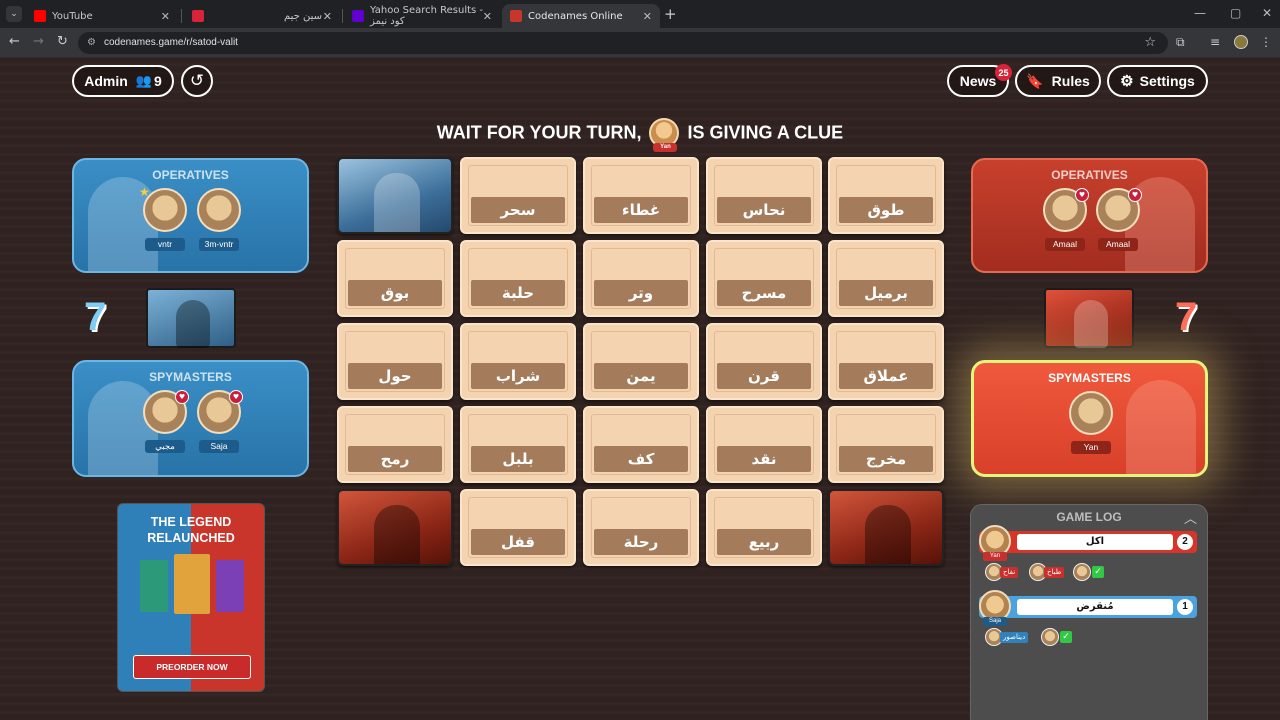 The image size is (1280, 720). I want to click on tab-label: Yahoo Search Results - كود نيمز, so click(427, 16).